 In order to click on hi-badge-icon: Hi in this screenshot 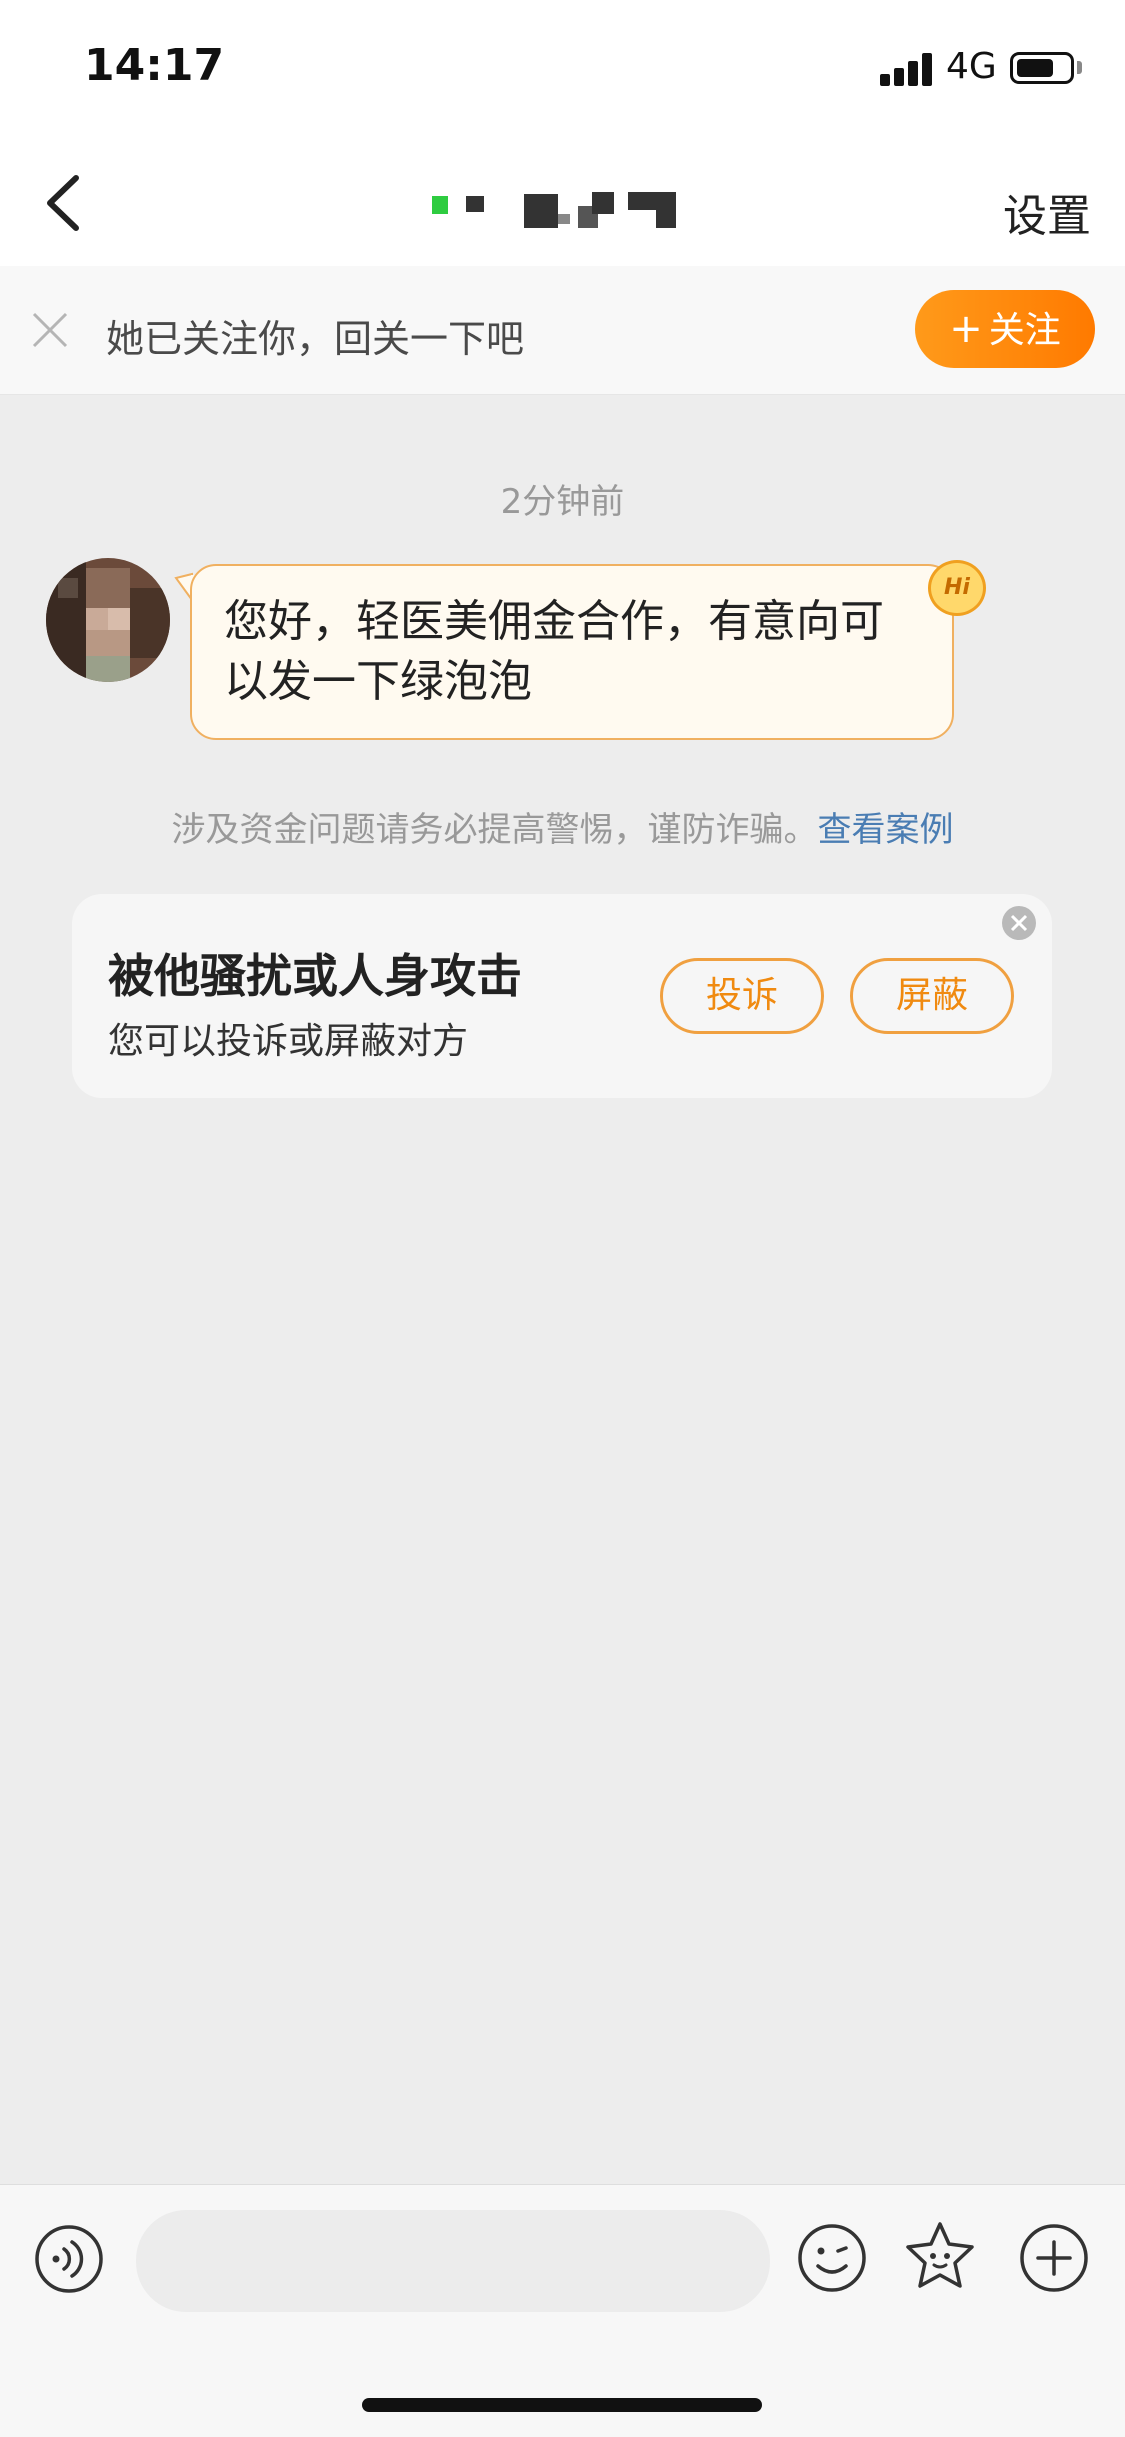, I will do `click(957, 588)`.